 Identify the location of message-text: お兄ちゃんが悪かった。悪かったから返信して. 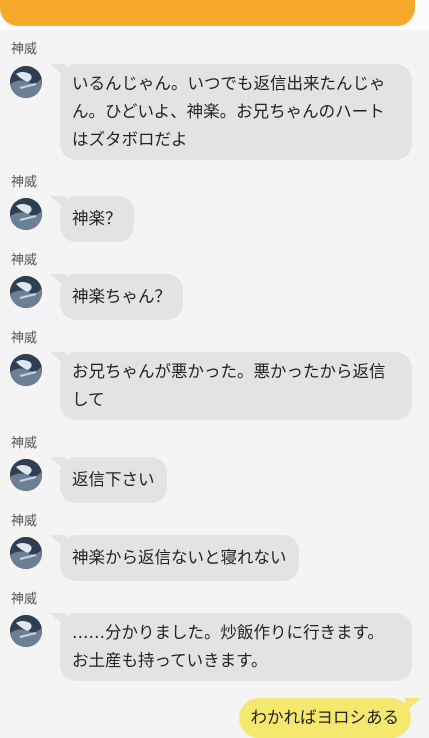
(229, 385).